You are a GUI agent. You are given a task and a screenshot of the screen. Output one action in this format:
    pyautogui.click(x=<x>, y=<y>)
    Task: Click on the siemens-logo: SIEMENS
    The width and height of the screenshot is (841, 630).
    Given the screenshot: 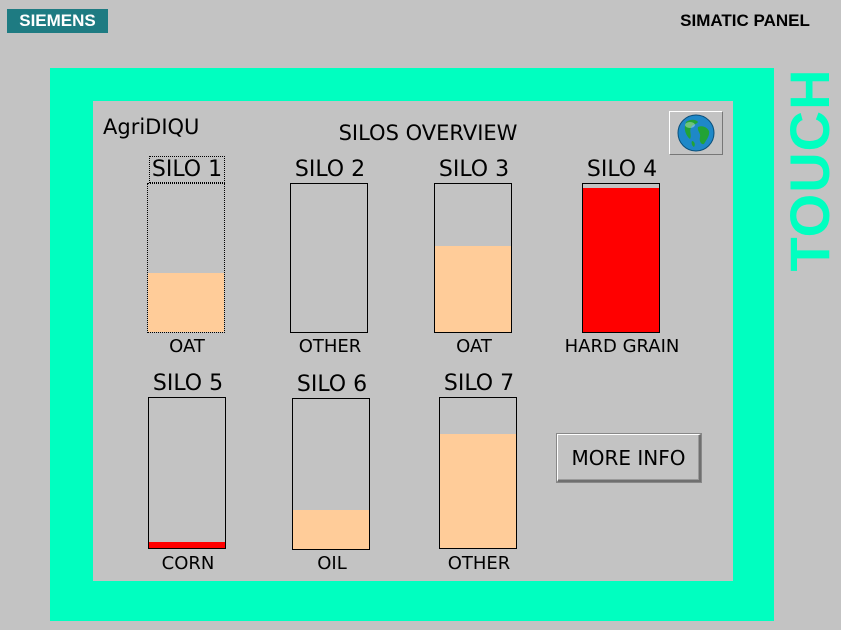 What is the action you would take?
    pyautogui.click(x=57, y=21)
    